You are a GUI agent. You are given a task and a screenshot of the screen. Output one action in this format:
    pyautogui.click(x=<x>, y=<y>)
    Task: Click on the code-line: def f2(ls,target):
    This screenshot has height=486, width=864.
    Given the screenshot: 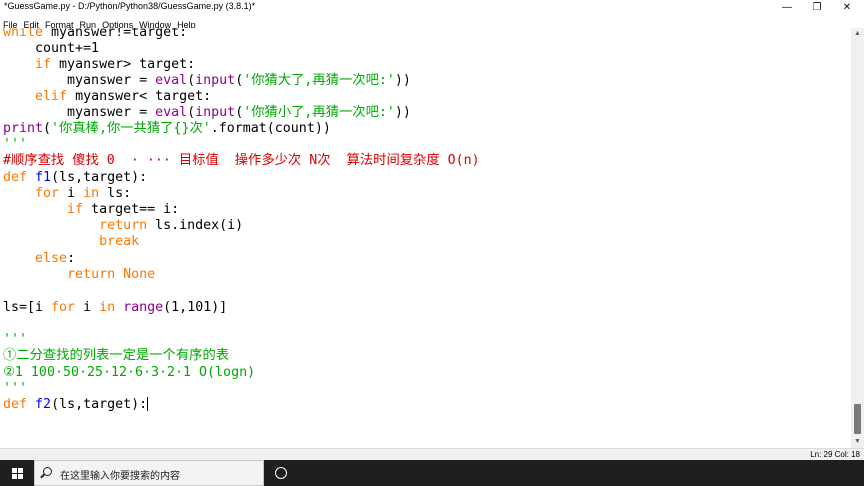 What is the action you would take?
    pyautogui.click(x=76, y=405)
    